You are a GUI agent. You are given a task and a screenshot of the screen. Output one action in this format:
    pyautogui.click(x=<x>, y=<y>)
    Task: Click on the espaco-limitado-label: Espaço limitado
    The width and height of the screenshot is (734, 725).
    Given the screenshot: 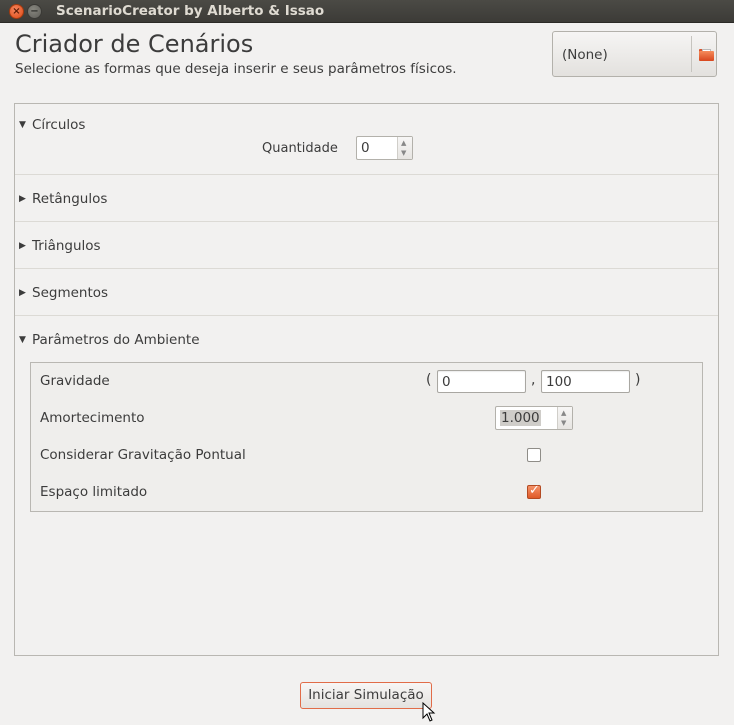 What is the action you would take?
    pyautogui.click(x=94, y=492)
    